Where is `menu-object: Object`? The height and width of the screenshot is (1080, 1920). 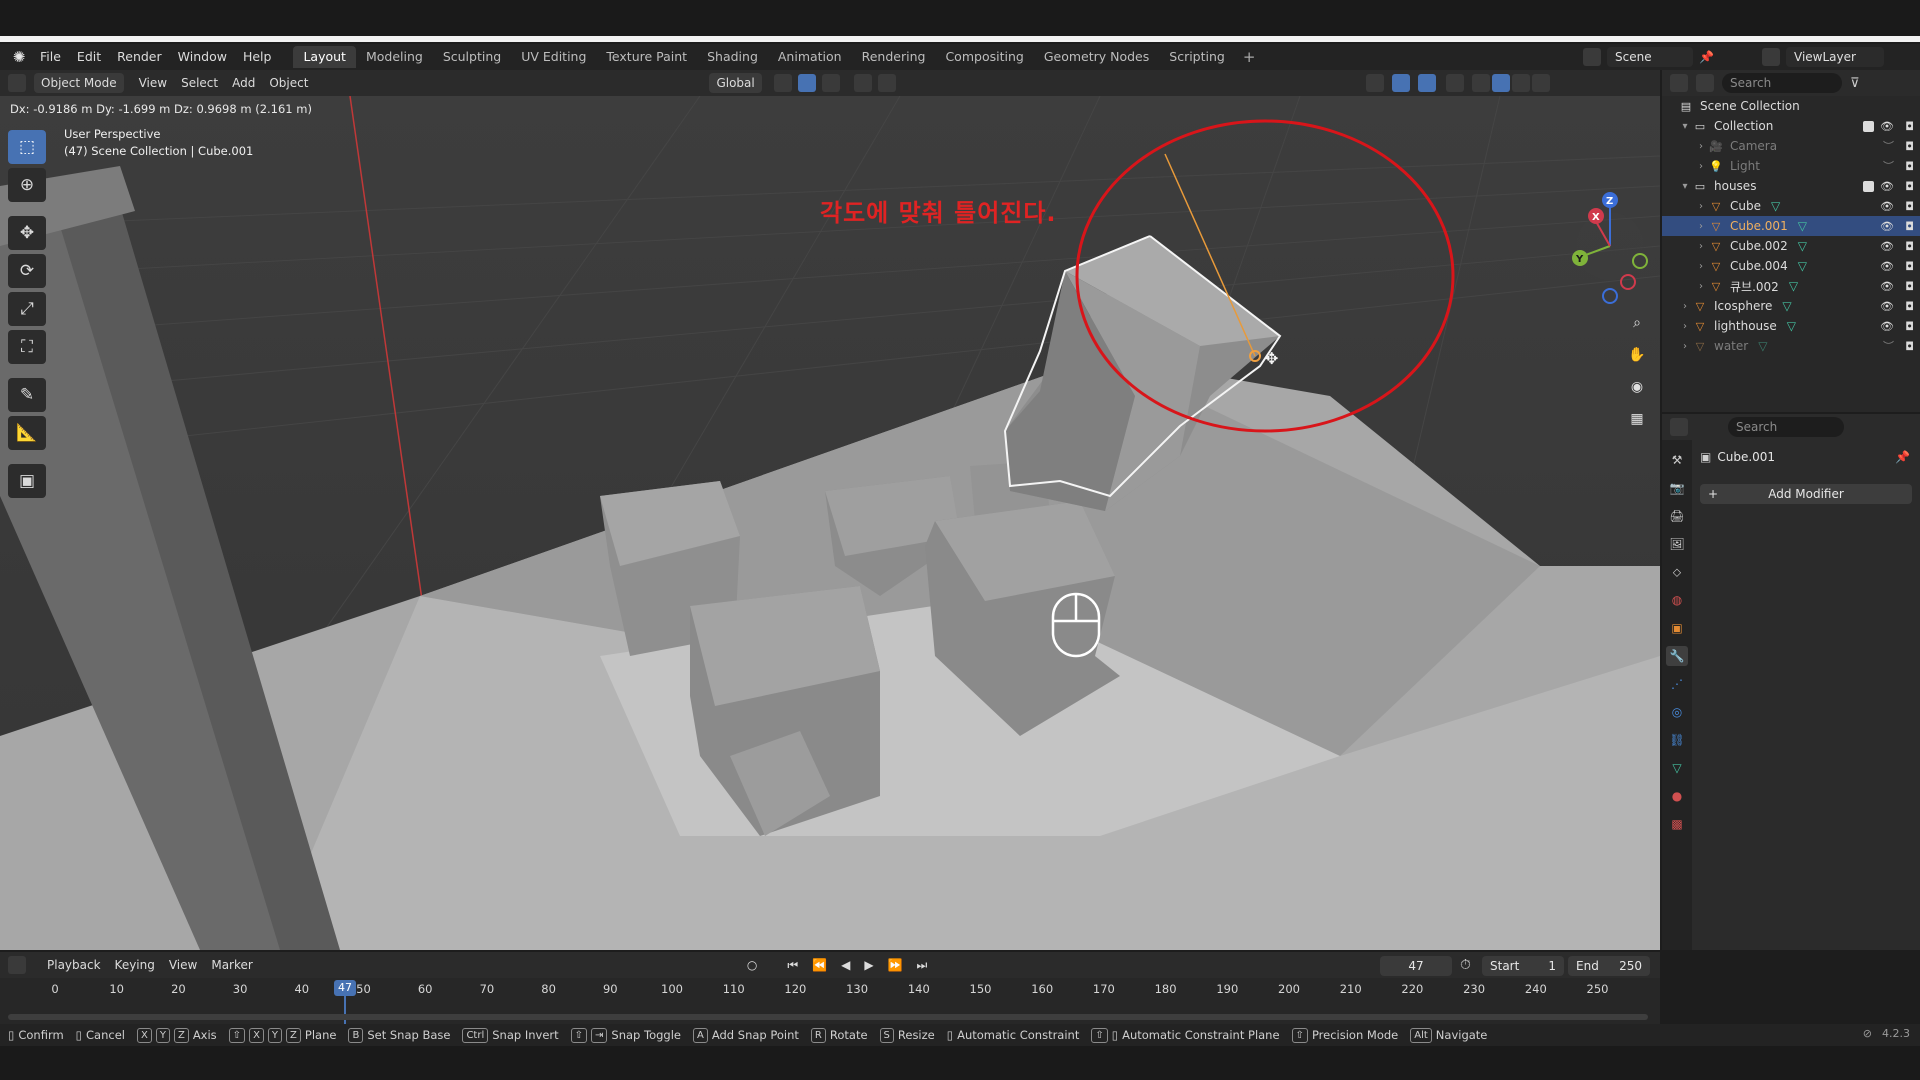
menu-object: Object is located at coordinates (288, 83).